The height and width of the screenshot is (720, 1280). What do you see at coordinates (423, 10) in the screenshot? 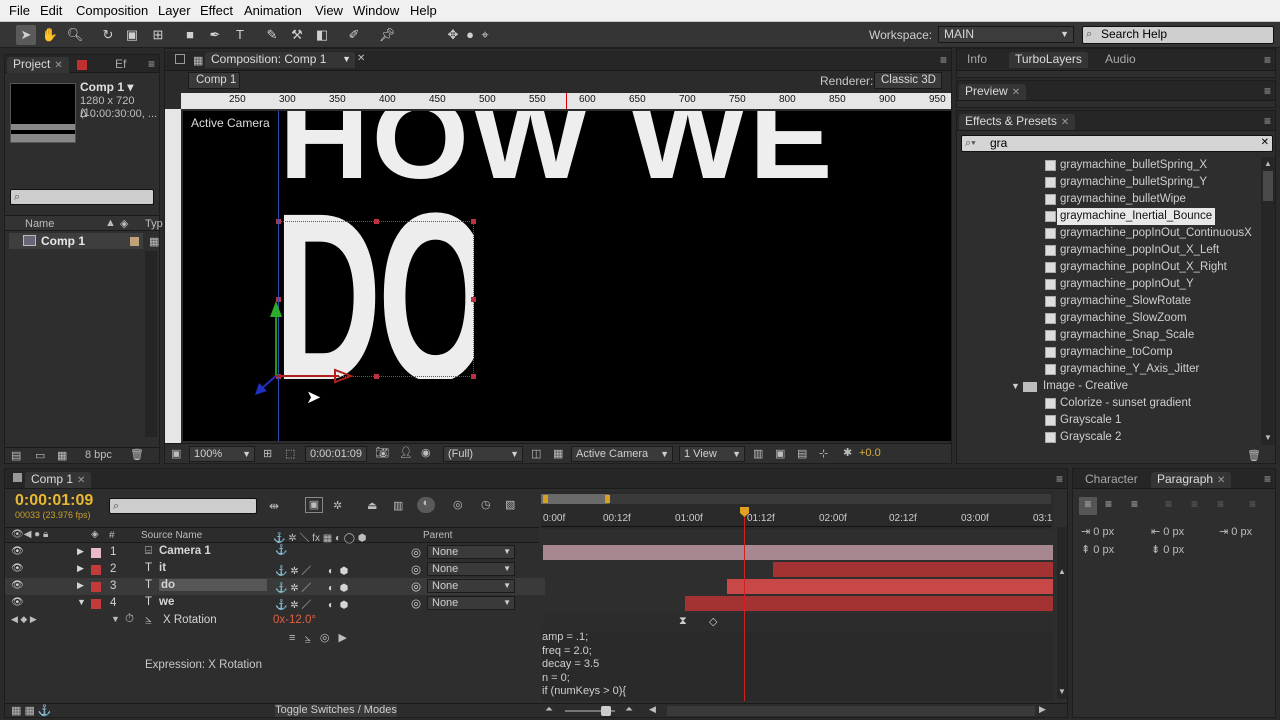
I see `menu-help: Help` at bounding box center [423, 10].